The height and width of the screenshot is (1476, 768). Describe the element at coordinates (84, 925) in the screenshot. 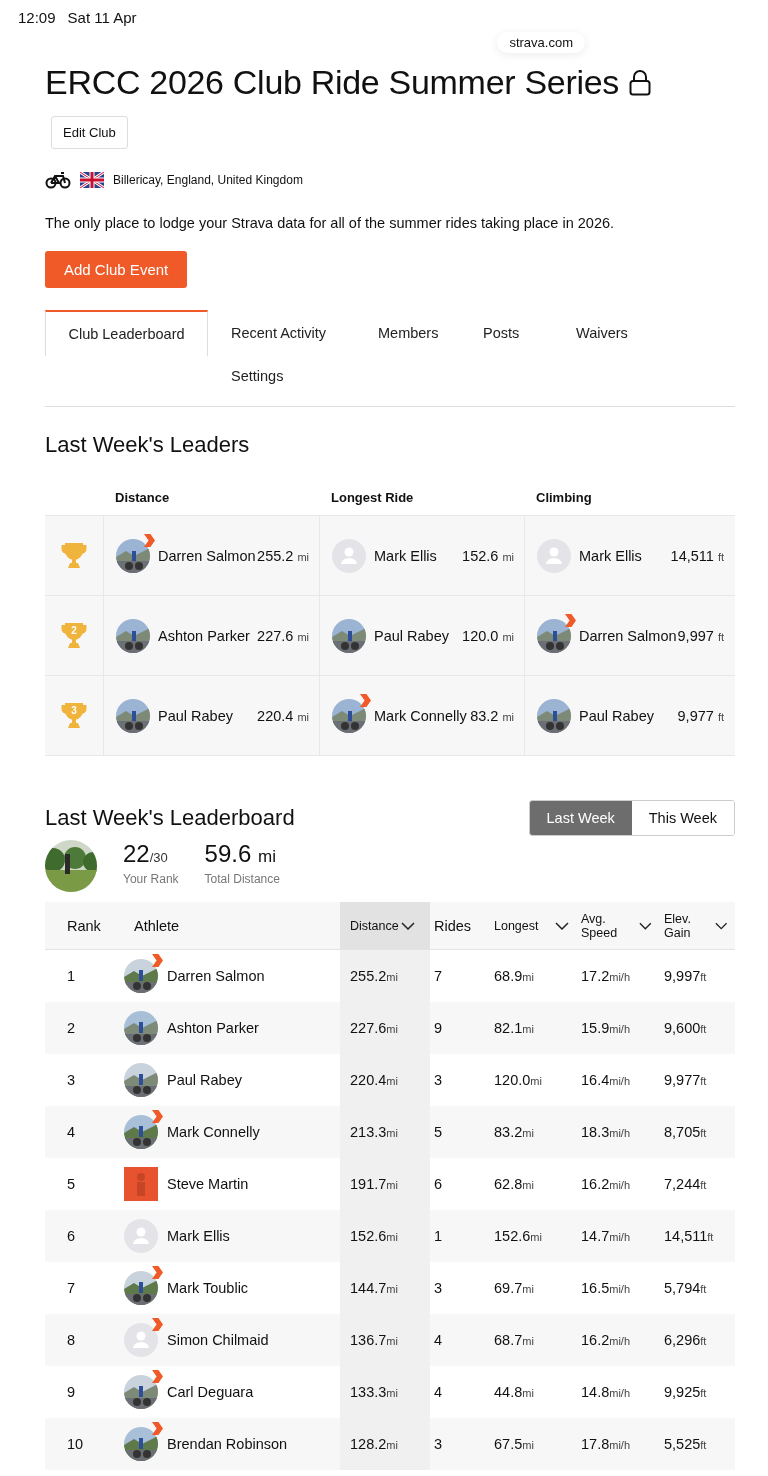

I see `column-label: Rank` at that location.